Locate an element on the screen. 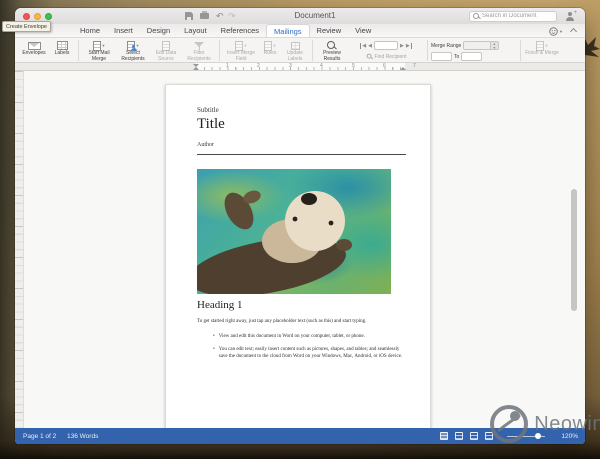  next-record-icon: ▶ is located at coordinates (402, 46).